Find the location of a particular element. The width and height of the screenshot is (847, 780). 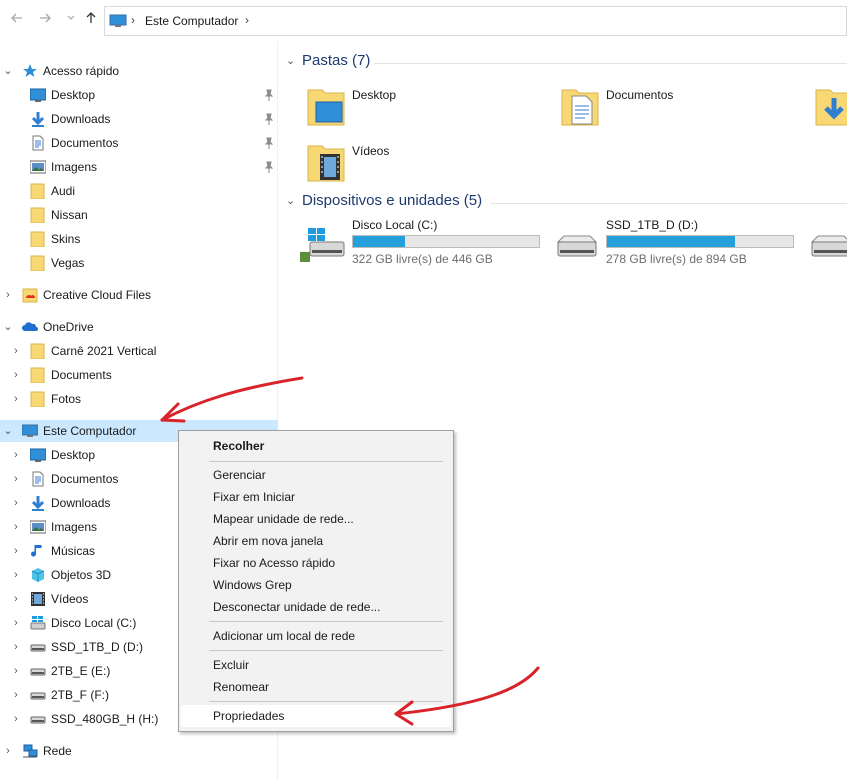

sidebar-item-label: Disco Local (C:) is located at coordinates (94, 623).